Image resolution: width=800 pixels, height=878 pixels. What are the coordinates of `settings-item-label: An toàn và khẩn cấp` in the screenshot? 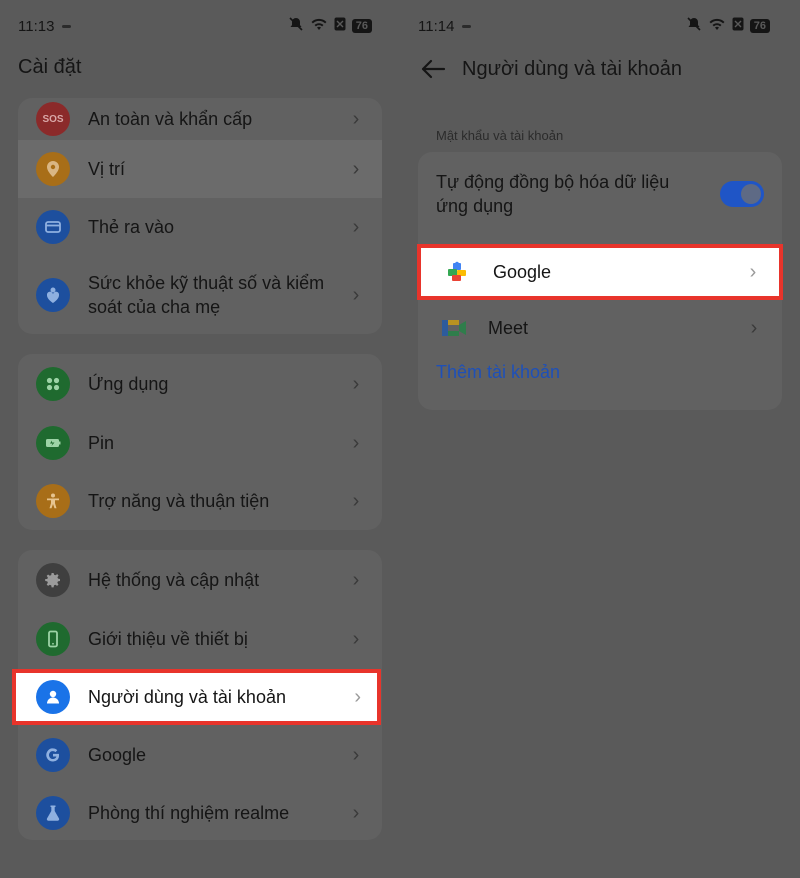 It's located at (170, 119).